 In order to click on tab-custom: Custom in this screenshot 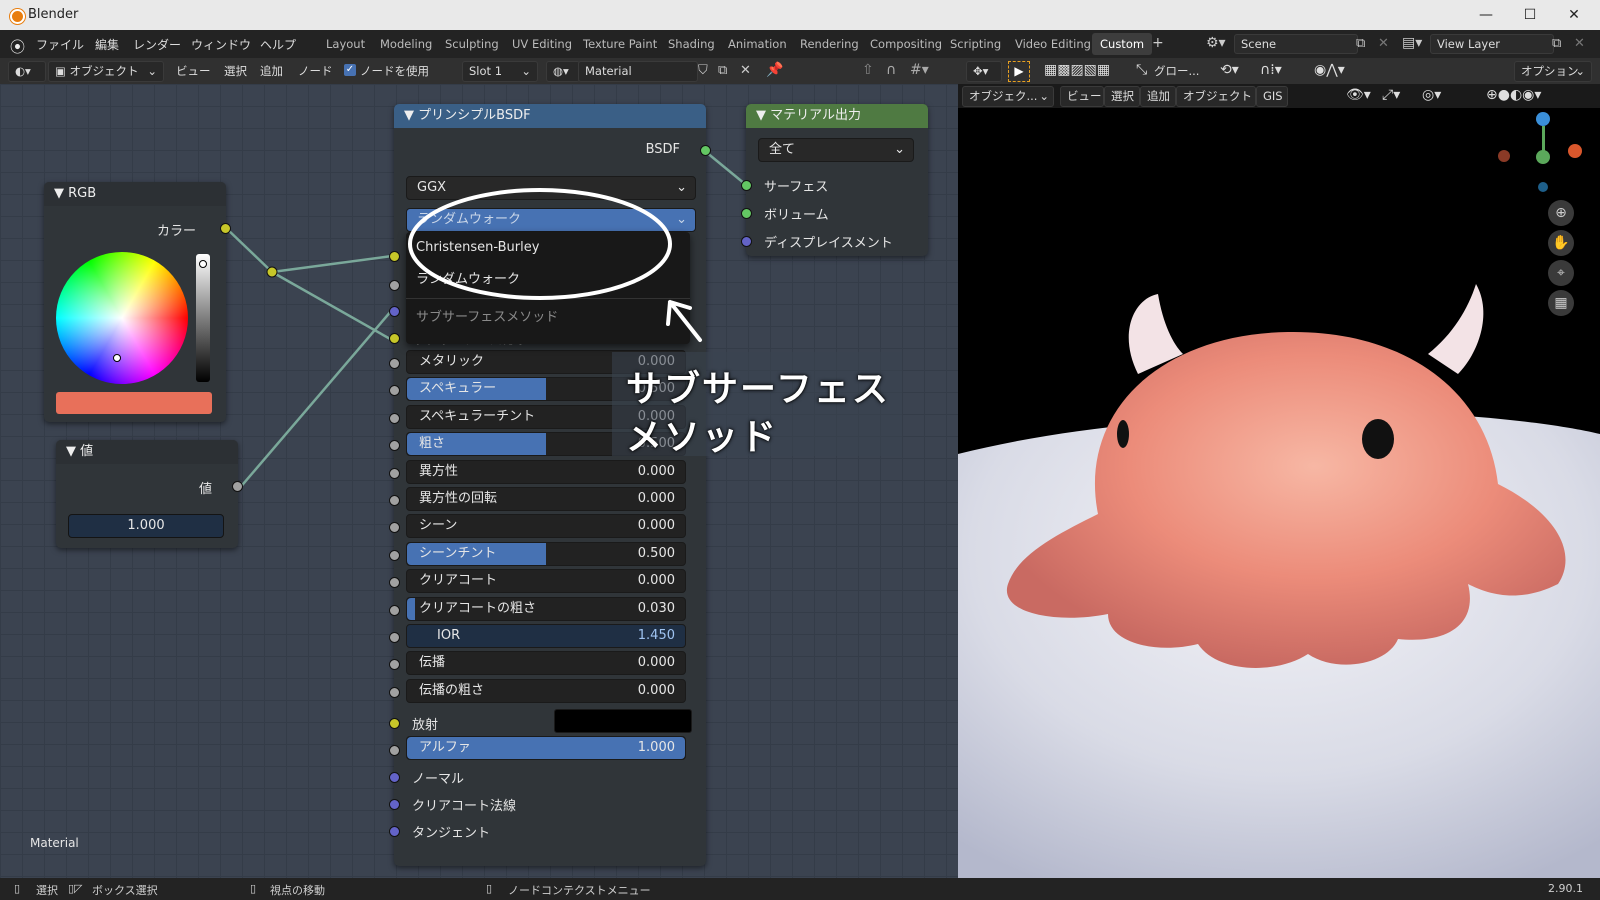, I will do `click(1122, 44)`.